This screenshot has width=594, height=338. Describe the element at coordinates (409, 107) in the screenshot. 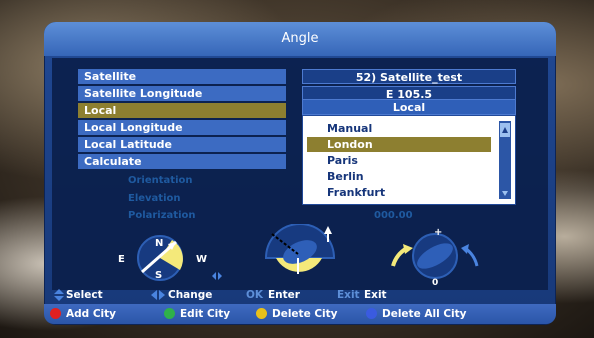

I see `local-value: Local` at that location.